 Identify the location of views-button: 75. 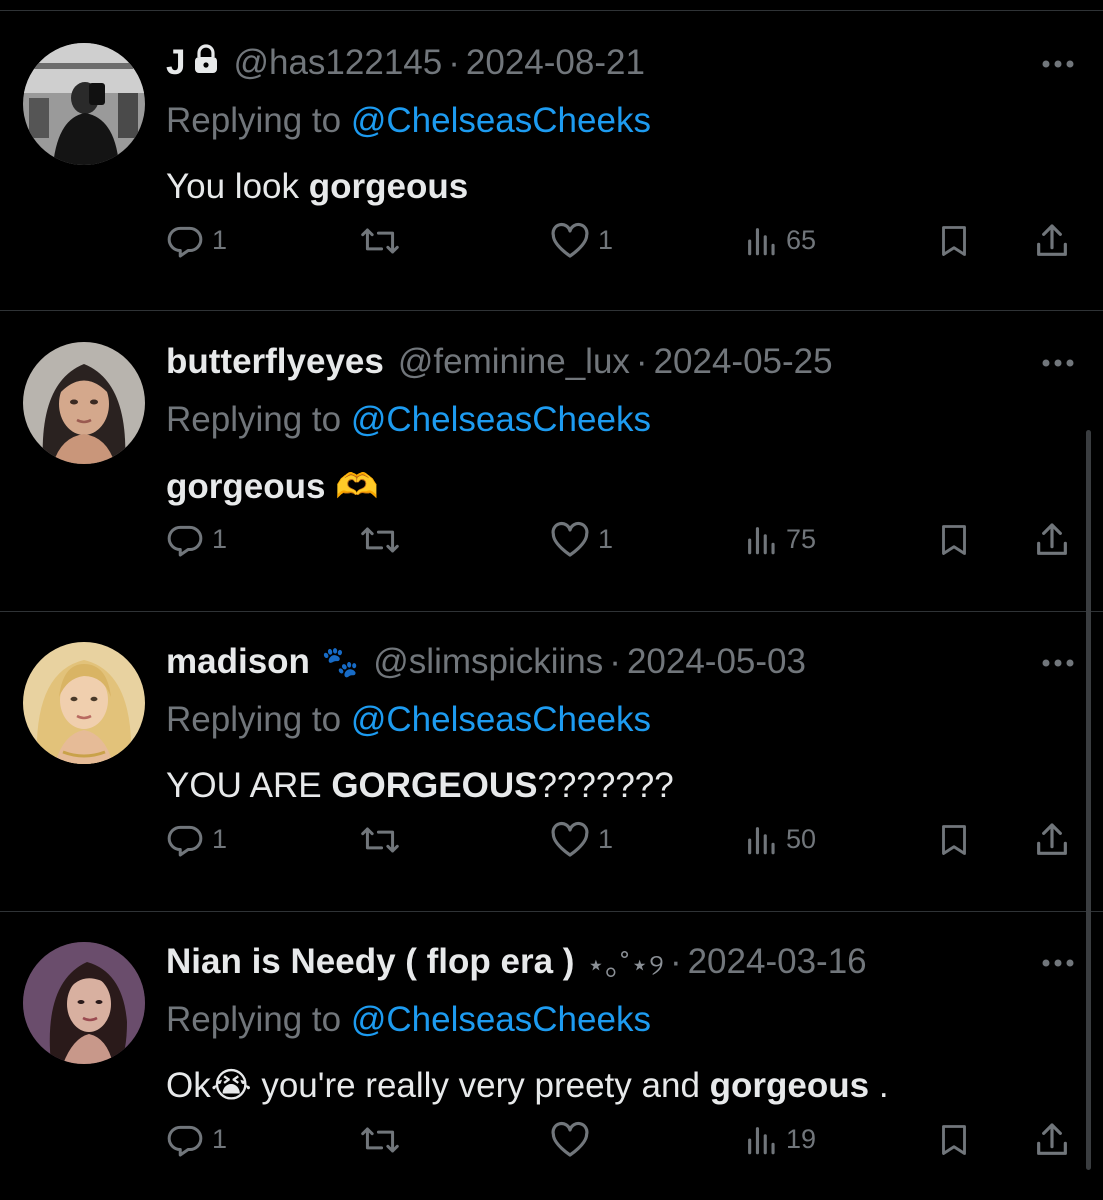
(780, 539).